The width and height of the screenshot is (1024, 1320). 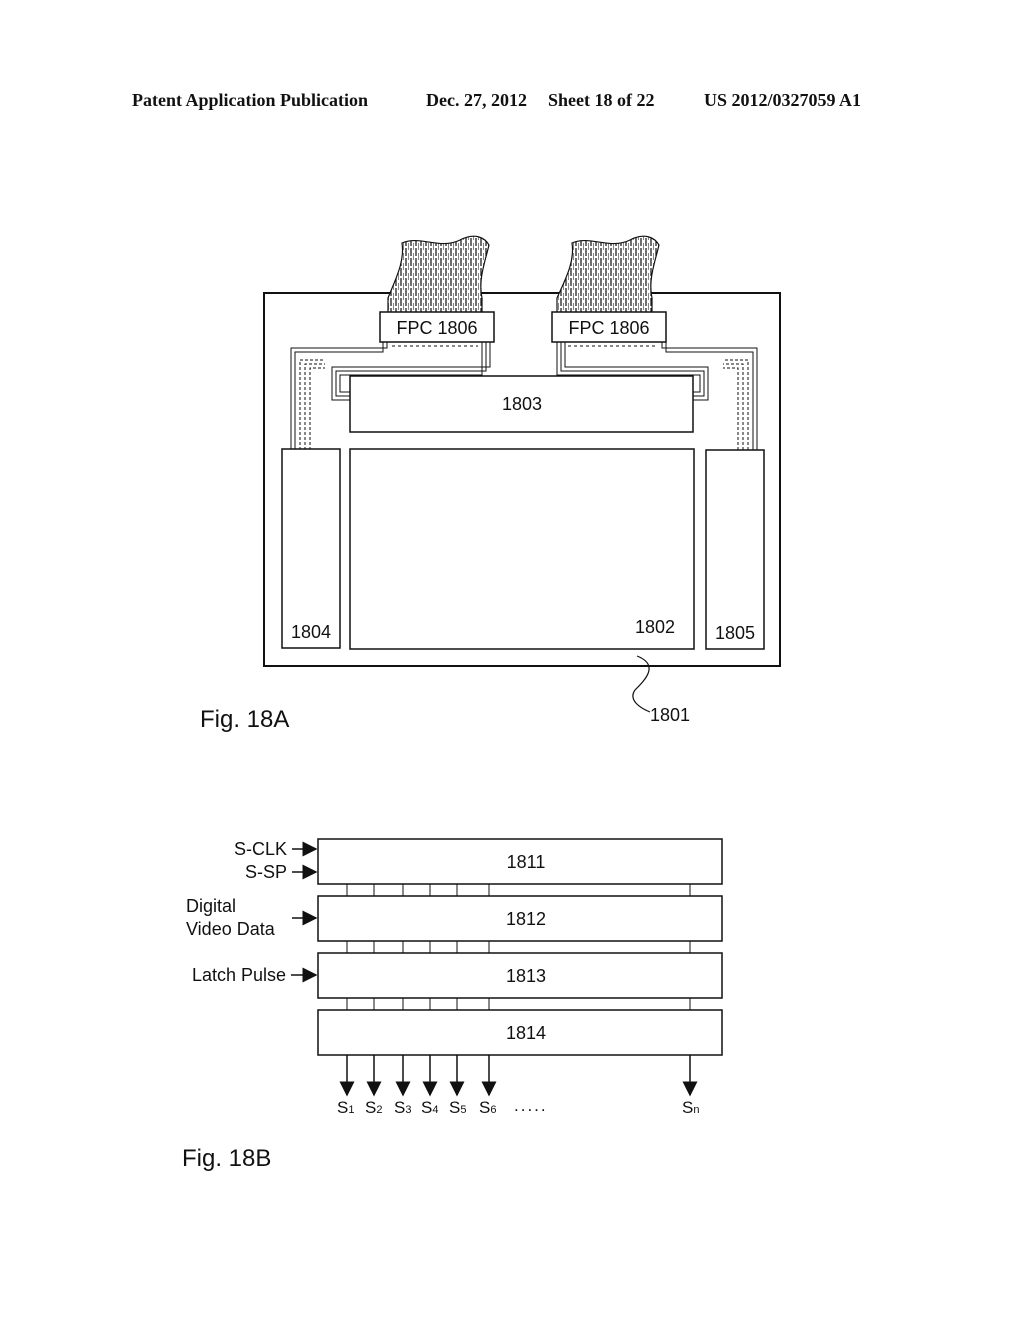 I want to click on fpc-left-label: FPC 1806, so click(x=436, y=328).